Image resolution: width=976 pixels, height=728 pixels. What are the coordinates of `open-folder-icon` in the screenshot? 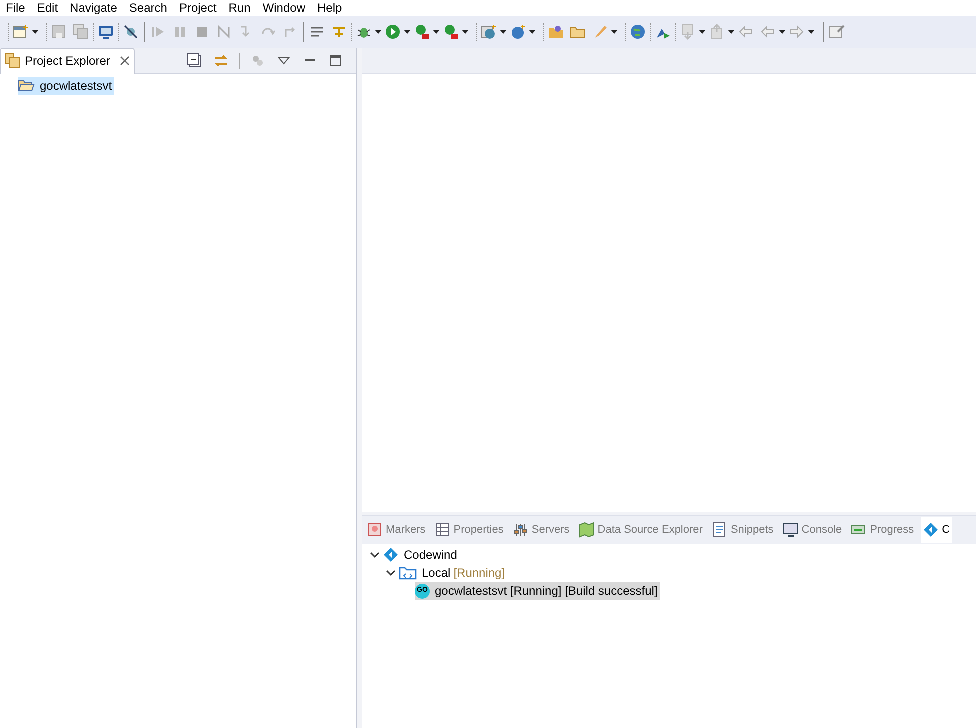 It's located at (26, 86).